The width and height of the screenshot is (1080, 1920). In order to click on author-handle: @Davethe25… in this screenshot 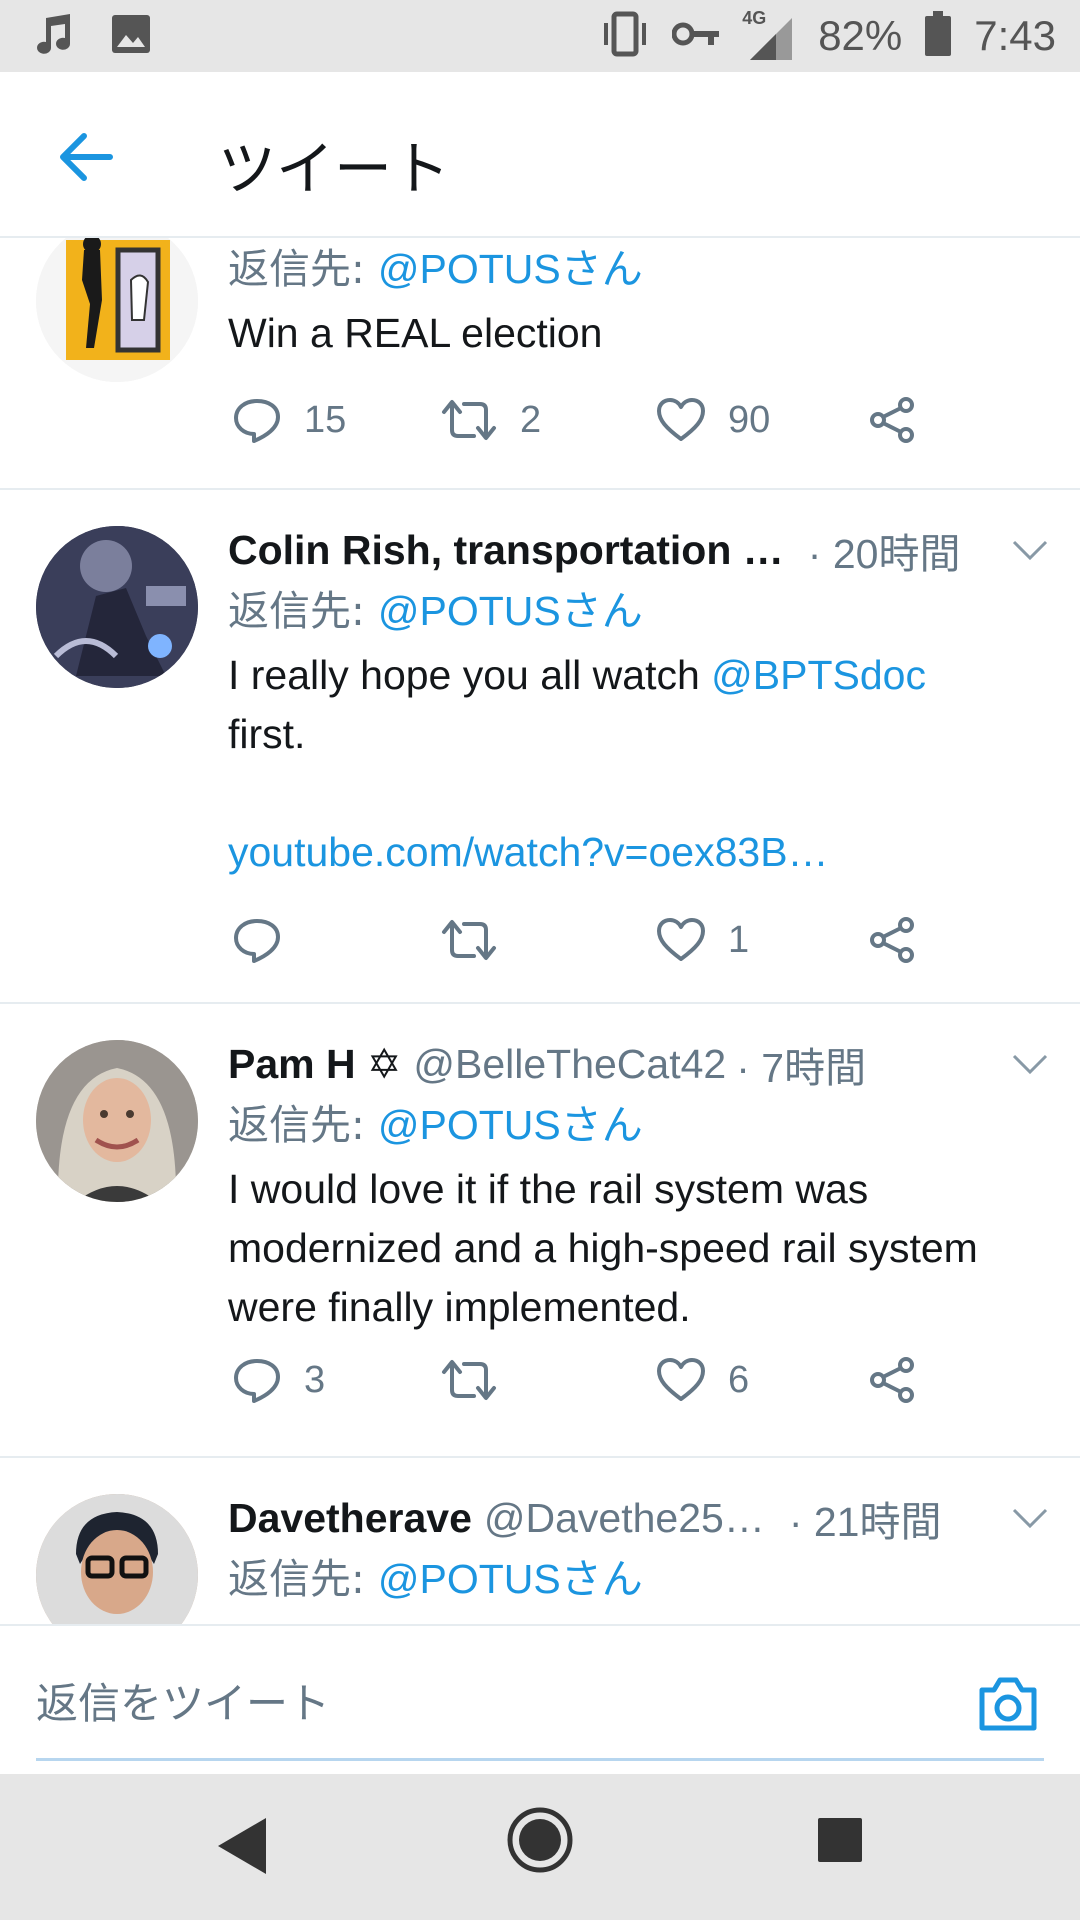, I will do `click(624, 1518)`.